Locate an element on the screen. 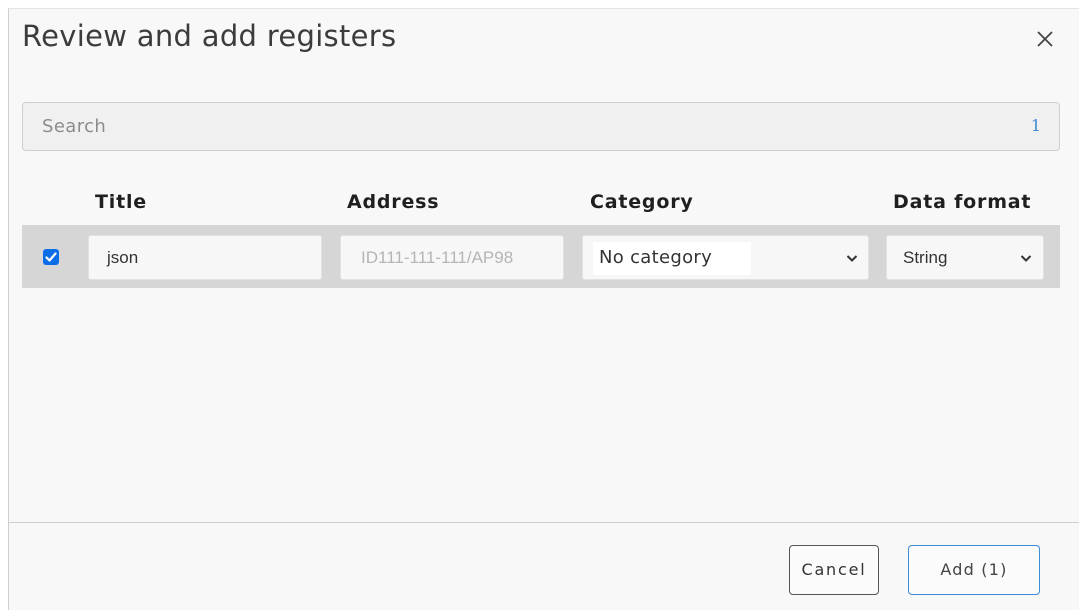 The height and width of the screenshot is (610, 1079). data-format-select: String is located at coordinates (965, 257).